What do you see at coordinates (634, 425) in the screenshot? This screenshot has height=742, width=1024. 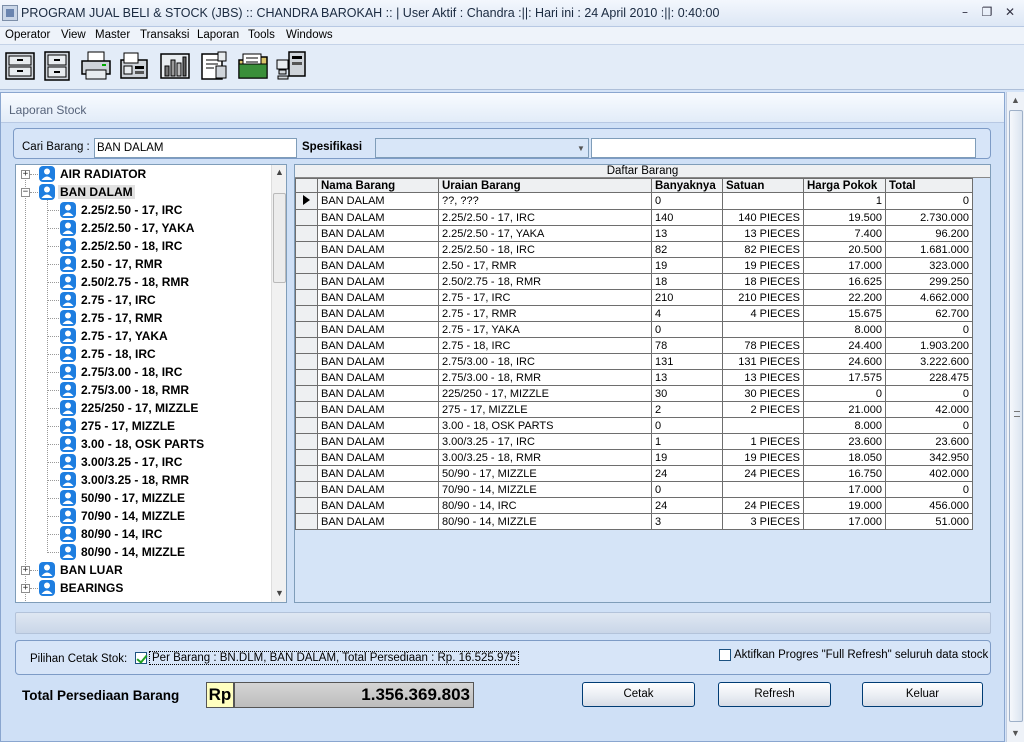 I see `table-row: BAN DALAM 3.00 - 18, OSK PARTS 0 8.000 0` at bounding box center [634, 425].